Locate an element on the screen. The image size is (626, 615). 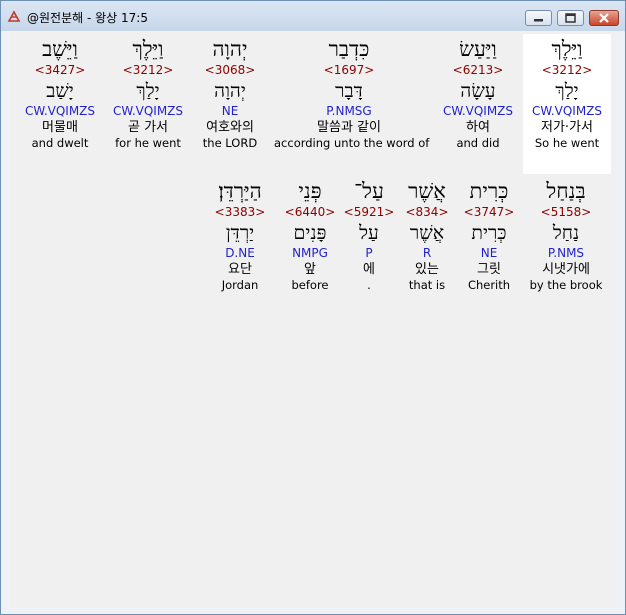
hebrew-lemma: עָשָׂה is located at coordinates (478, 91).